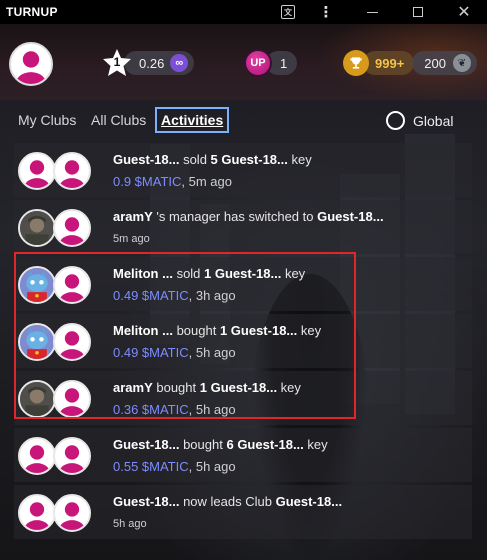 This screenshot has width=487, height=560. I want to click on maximize-button, so click(418, 12).